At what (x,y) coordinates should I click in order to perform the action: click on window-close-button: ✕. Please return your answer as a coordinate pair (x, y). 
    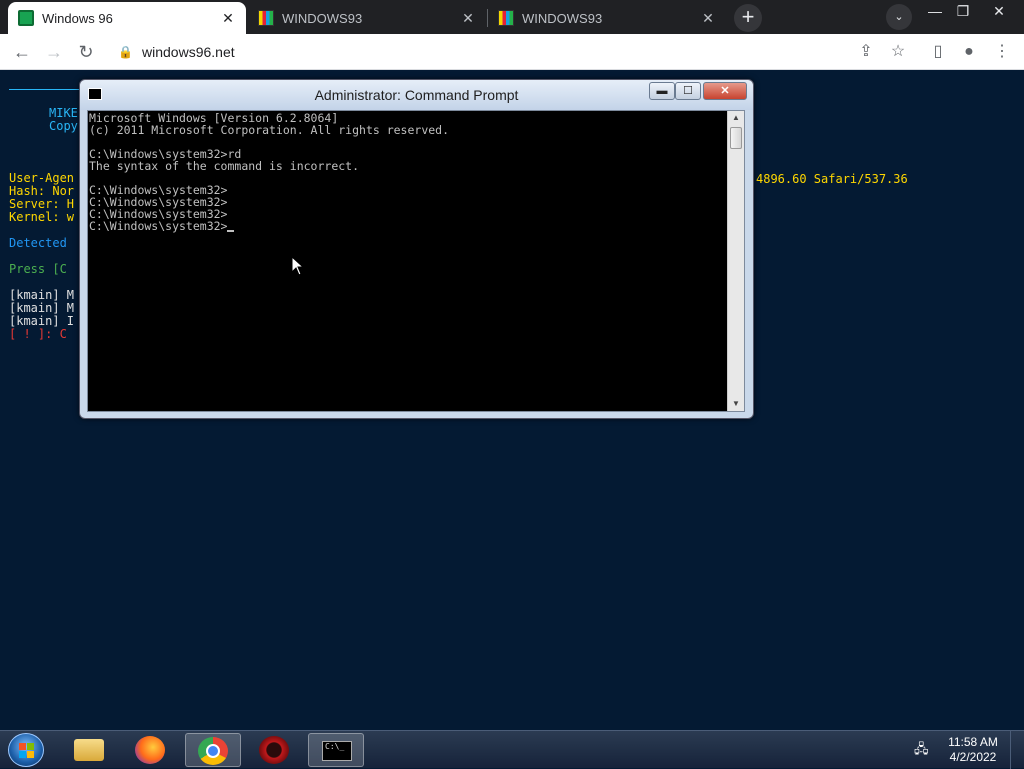
    Looking at the image, I should click on (999, 12).